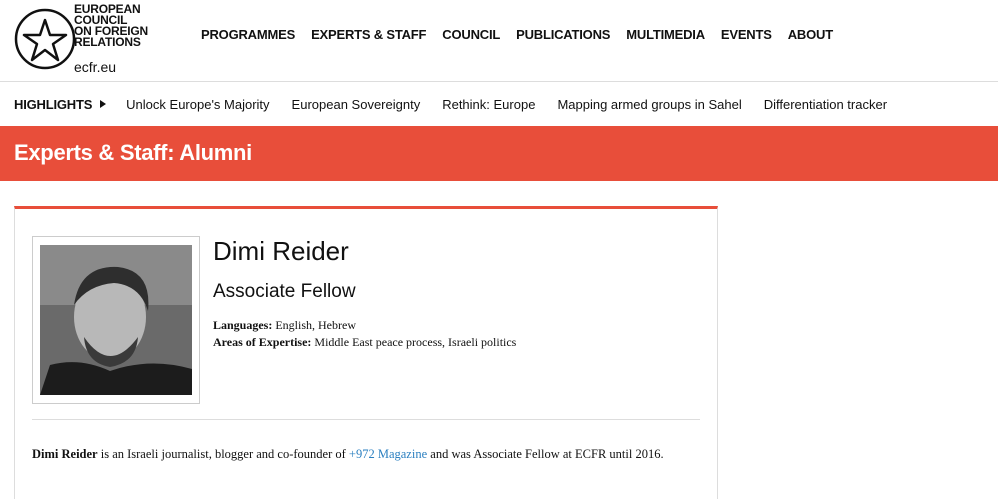  What do you see at coordinates (810, 34) in the screenshot?
I see `nav-about: ABOUT` at bounding box center [810, 34].